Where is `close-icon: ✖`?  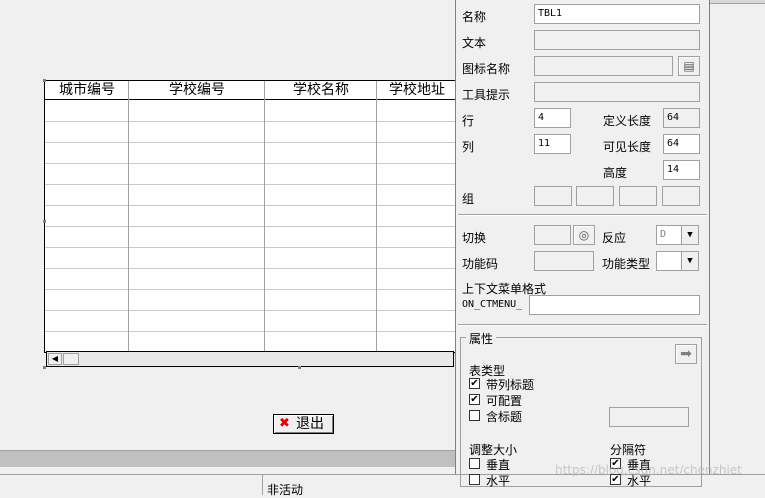
close-icon: ✖ is located at coordinates (284, 423).